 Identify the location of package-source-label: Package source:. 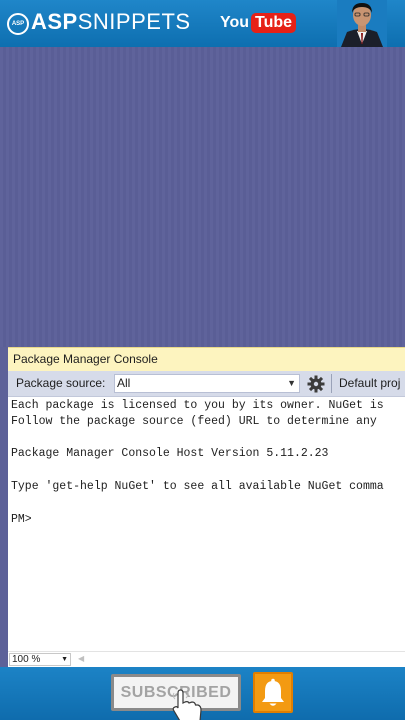
(61, 383).